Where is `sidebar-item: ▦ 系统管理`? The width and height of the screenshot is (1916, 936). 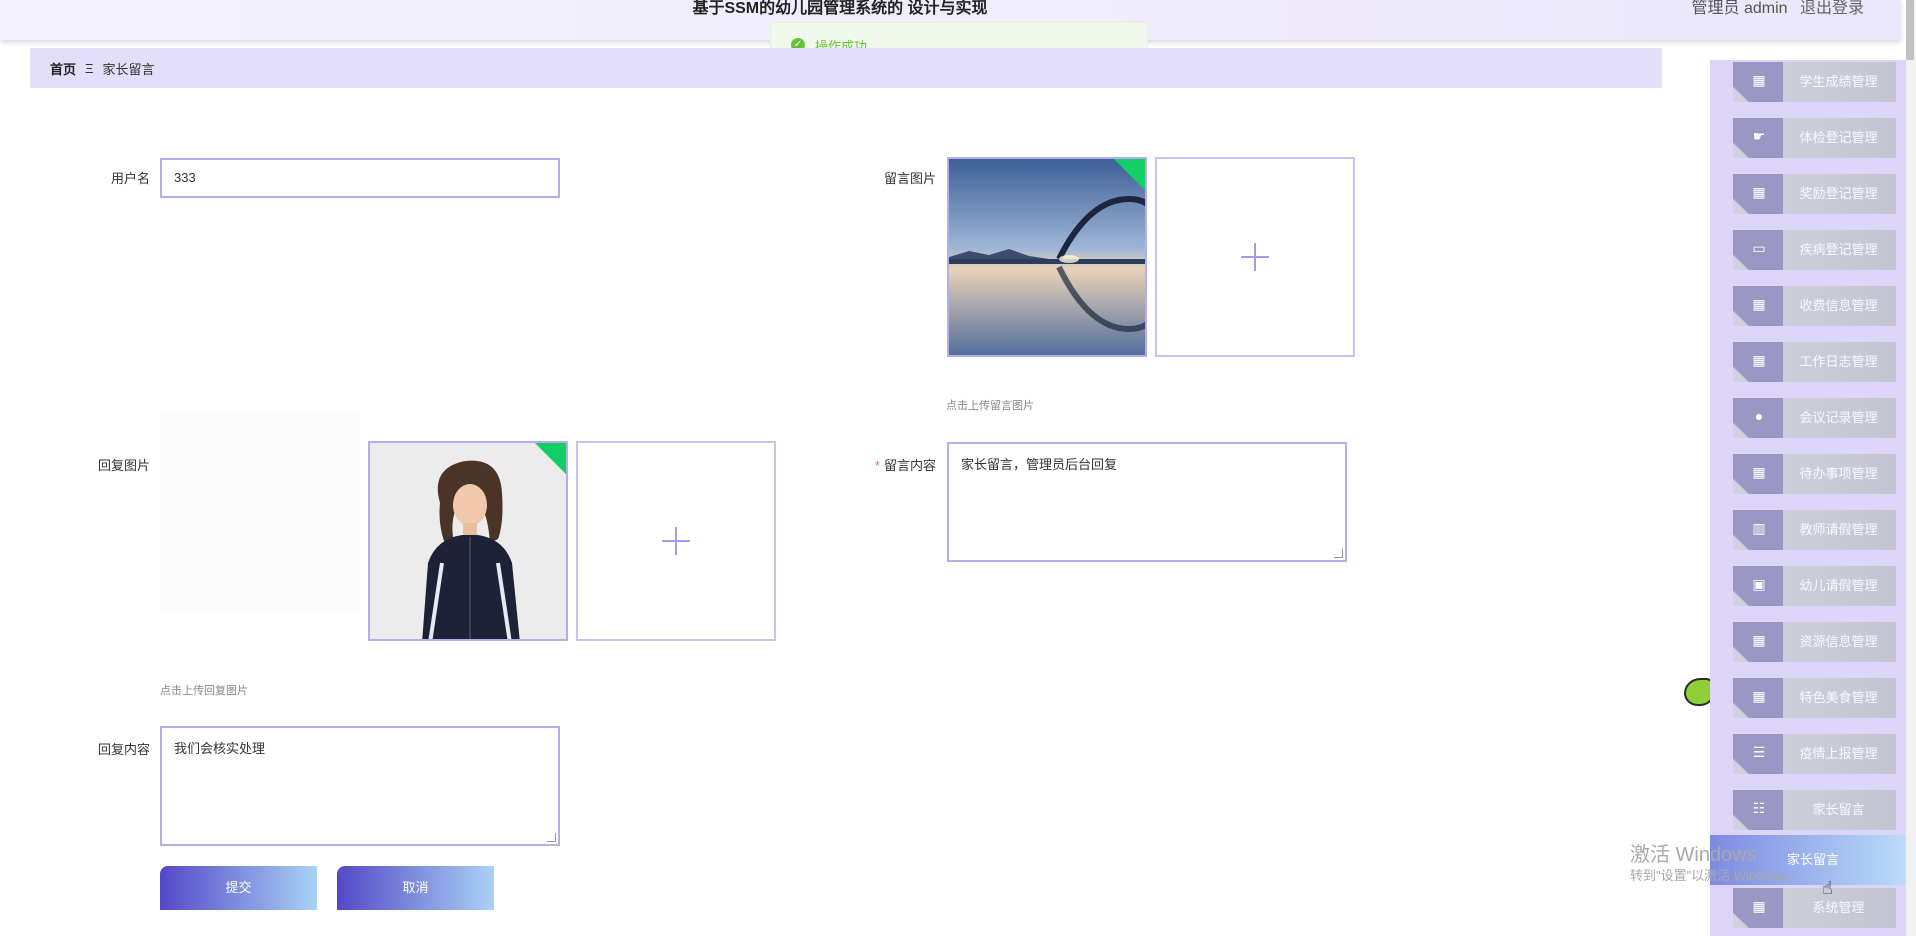
sidebar-item: ▦ 系统管理 is located at coordinates (1814, 908).